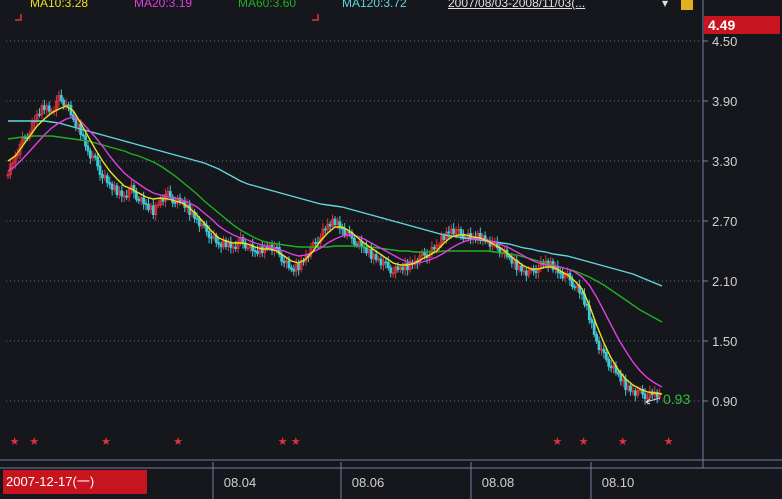  I want to click on x-tick-label: 08.06, so click(368, 482).